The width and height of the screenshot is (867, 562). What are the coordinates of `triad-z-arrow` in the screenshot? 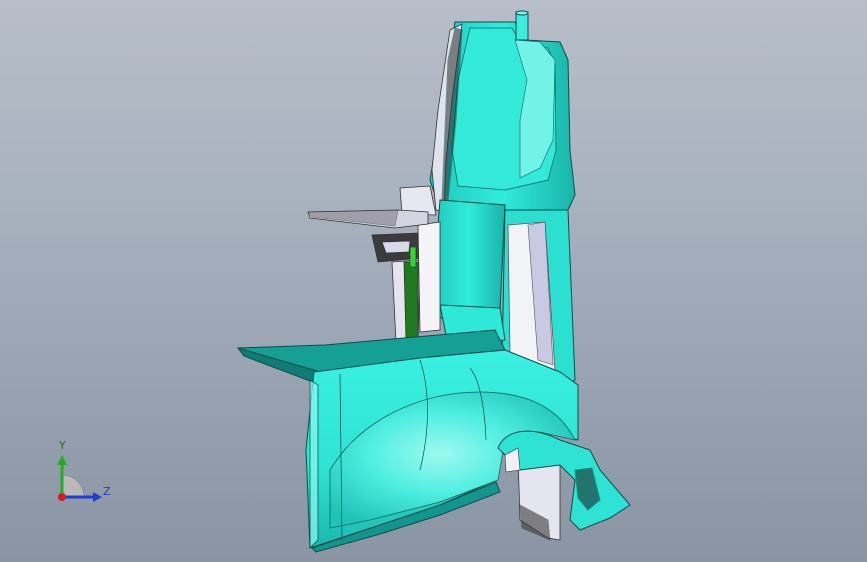 It's located at (97, 497).